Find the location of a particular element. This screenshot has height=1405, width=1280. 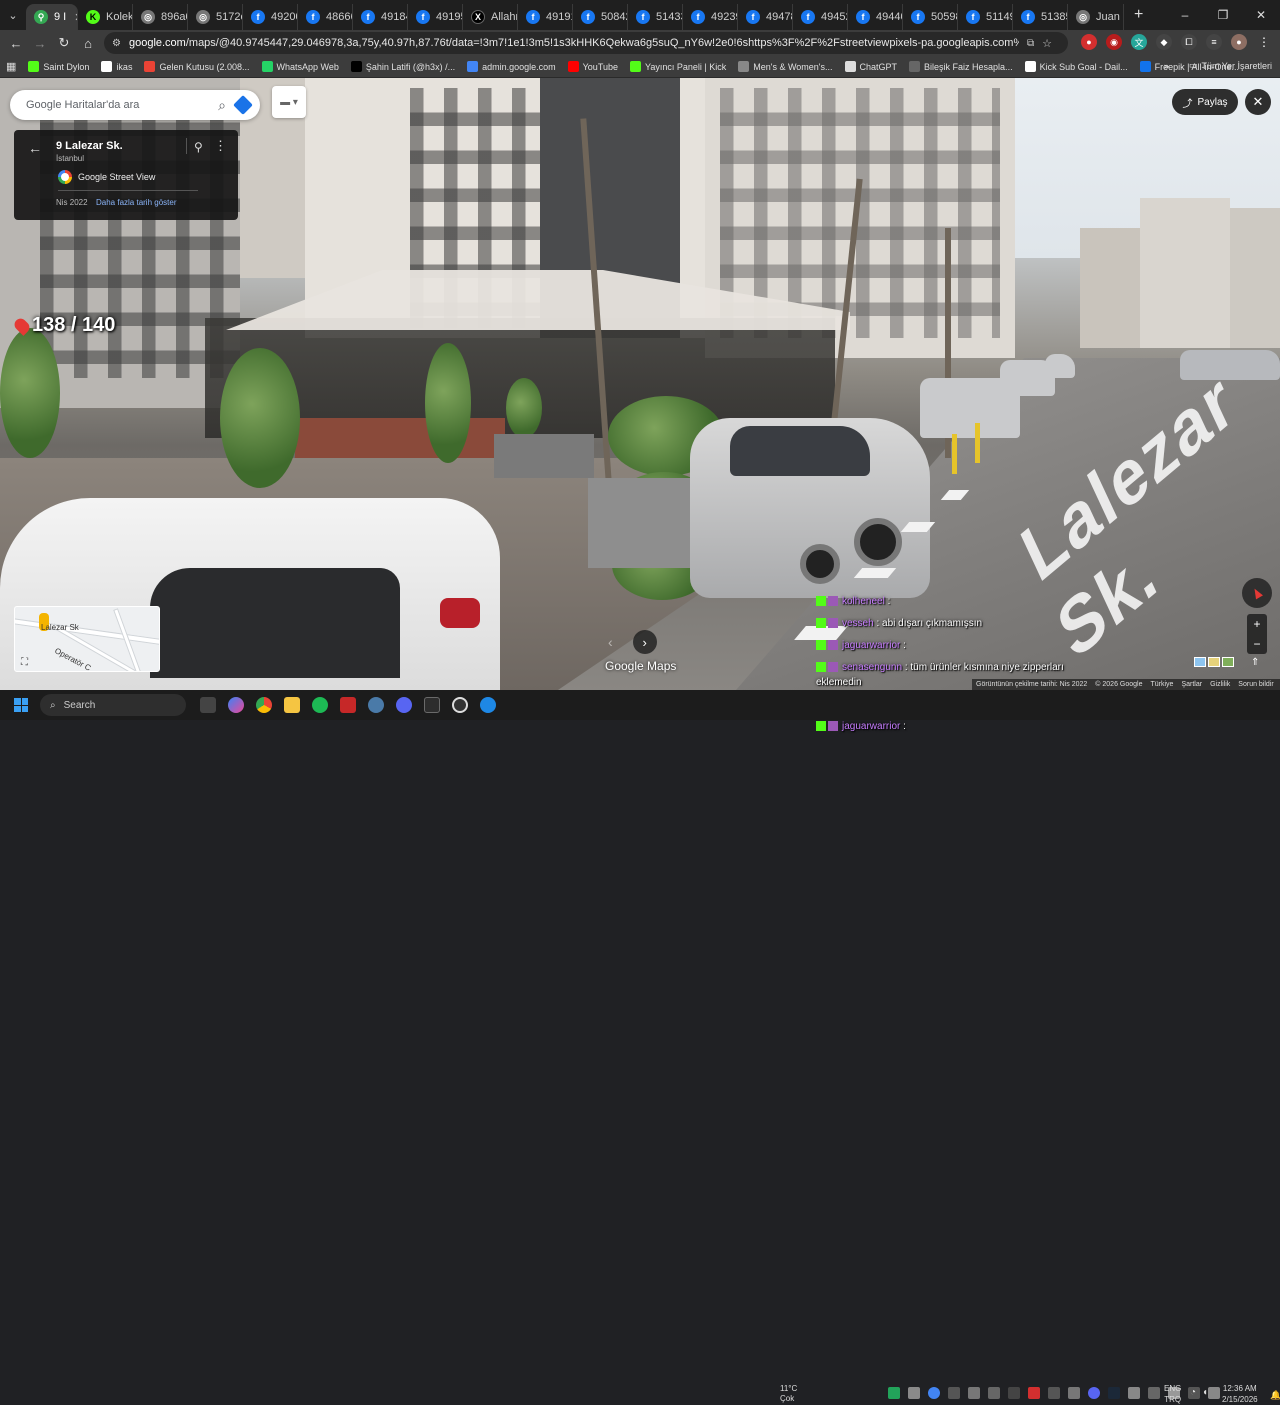

task-view-icon is located at coordinates (208, 705).